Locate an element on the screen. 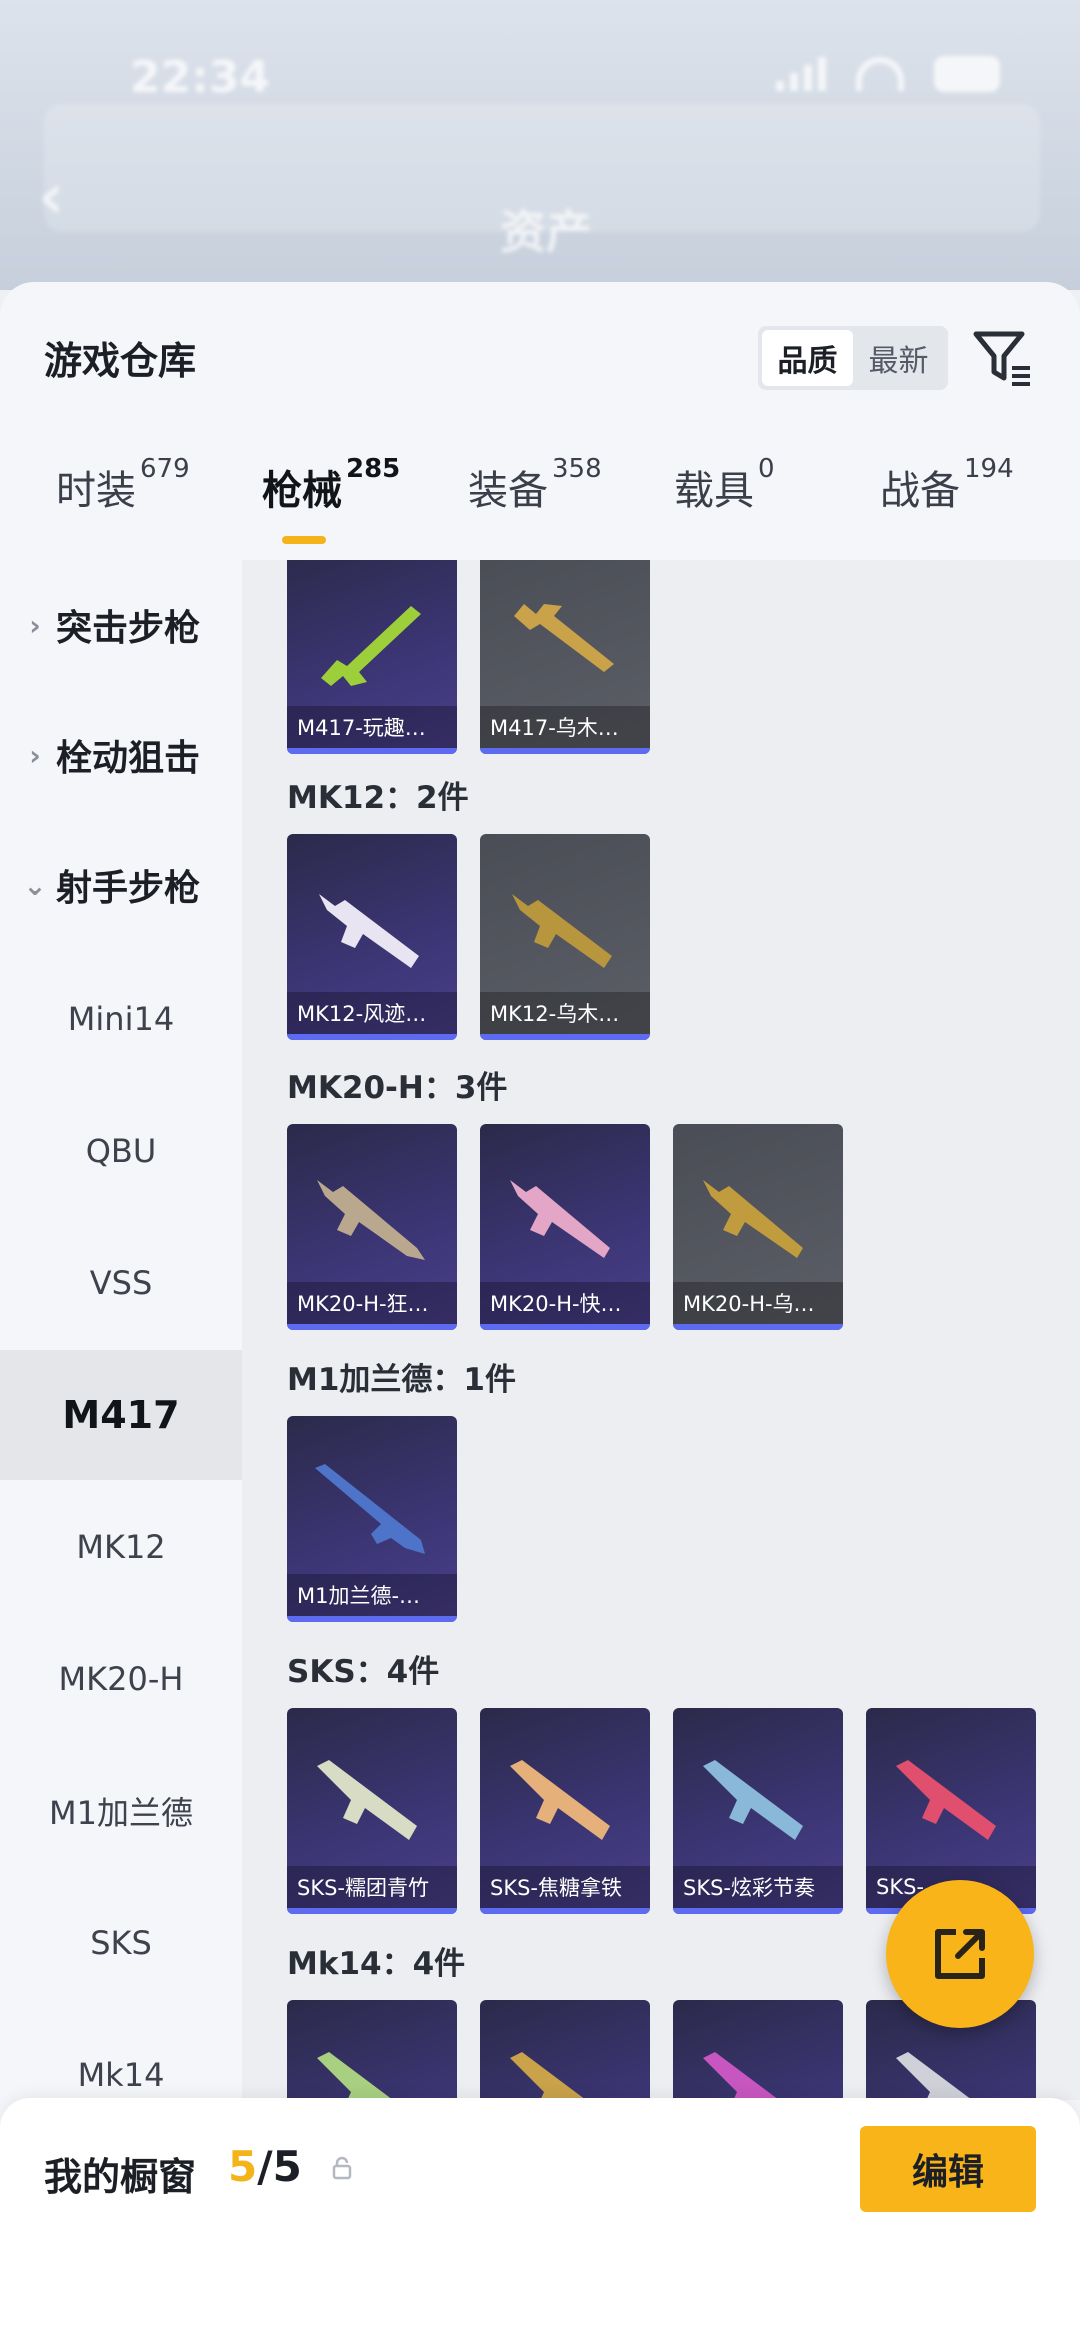  showcase-bar: 我的橱窗 5/5 编辑 is located at coordinates (540, 2219).